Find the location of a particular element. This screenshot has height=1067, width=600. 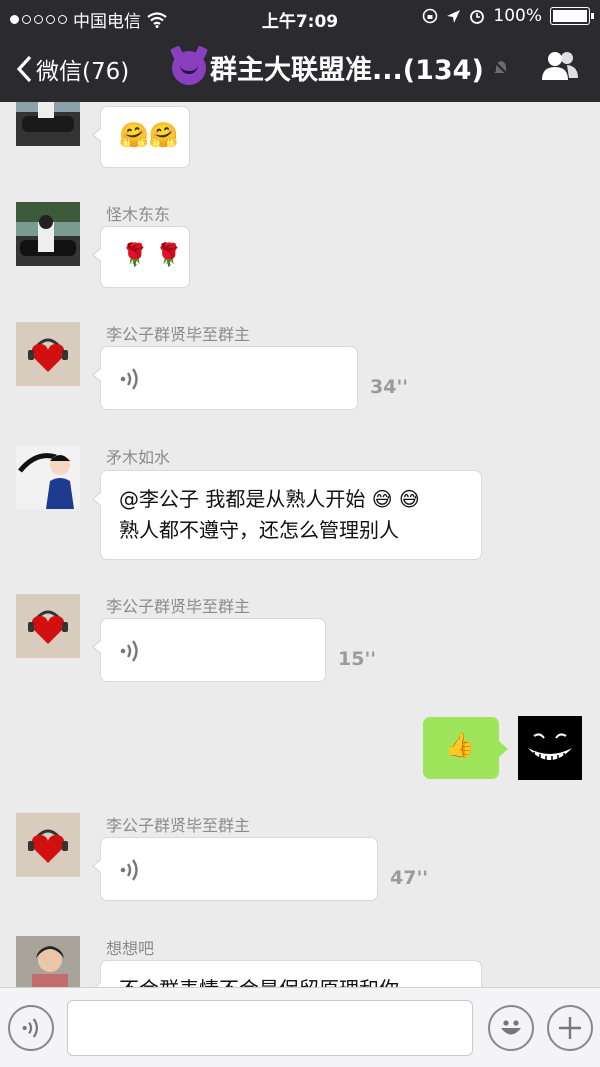

rotation-lock-icon is located at coordinates (430, 16).